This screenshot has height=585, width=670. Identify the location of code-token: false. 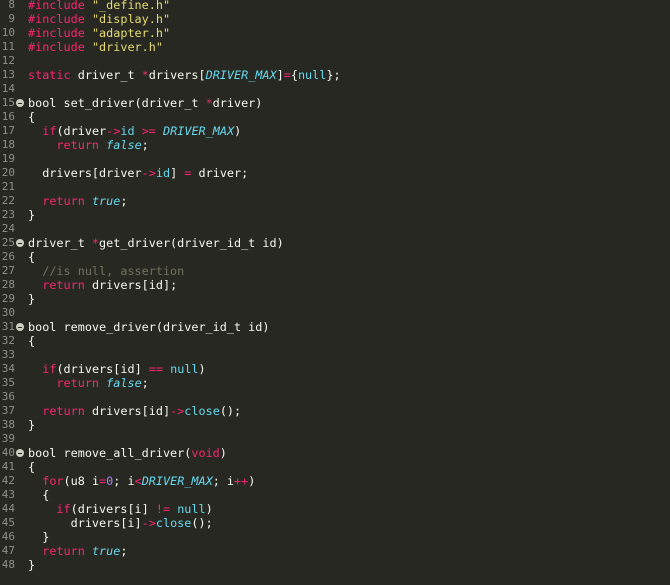
(124, 383).